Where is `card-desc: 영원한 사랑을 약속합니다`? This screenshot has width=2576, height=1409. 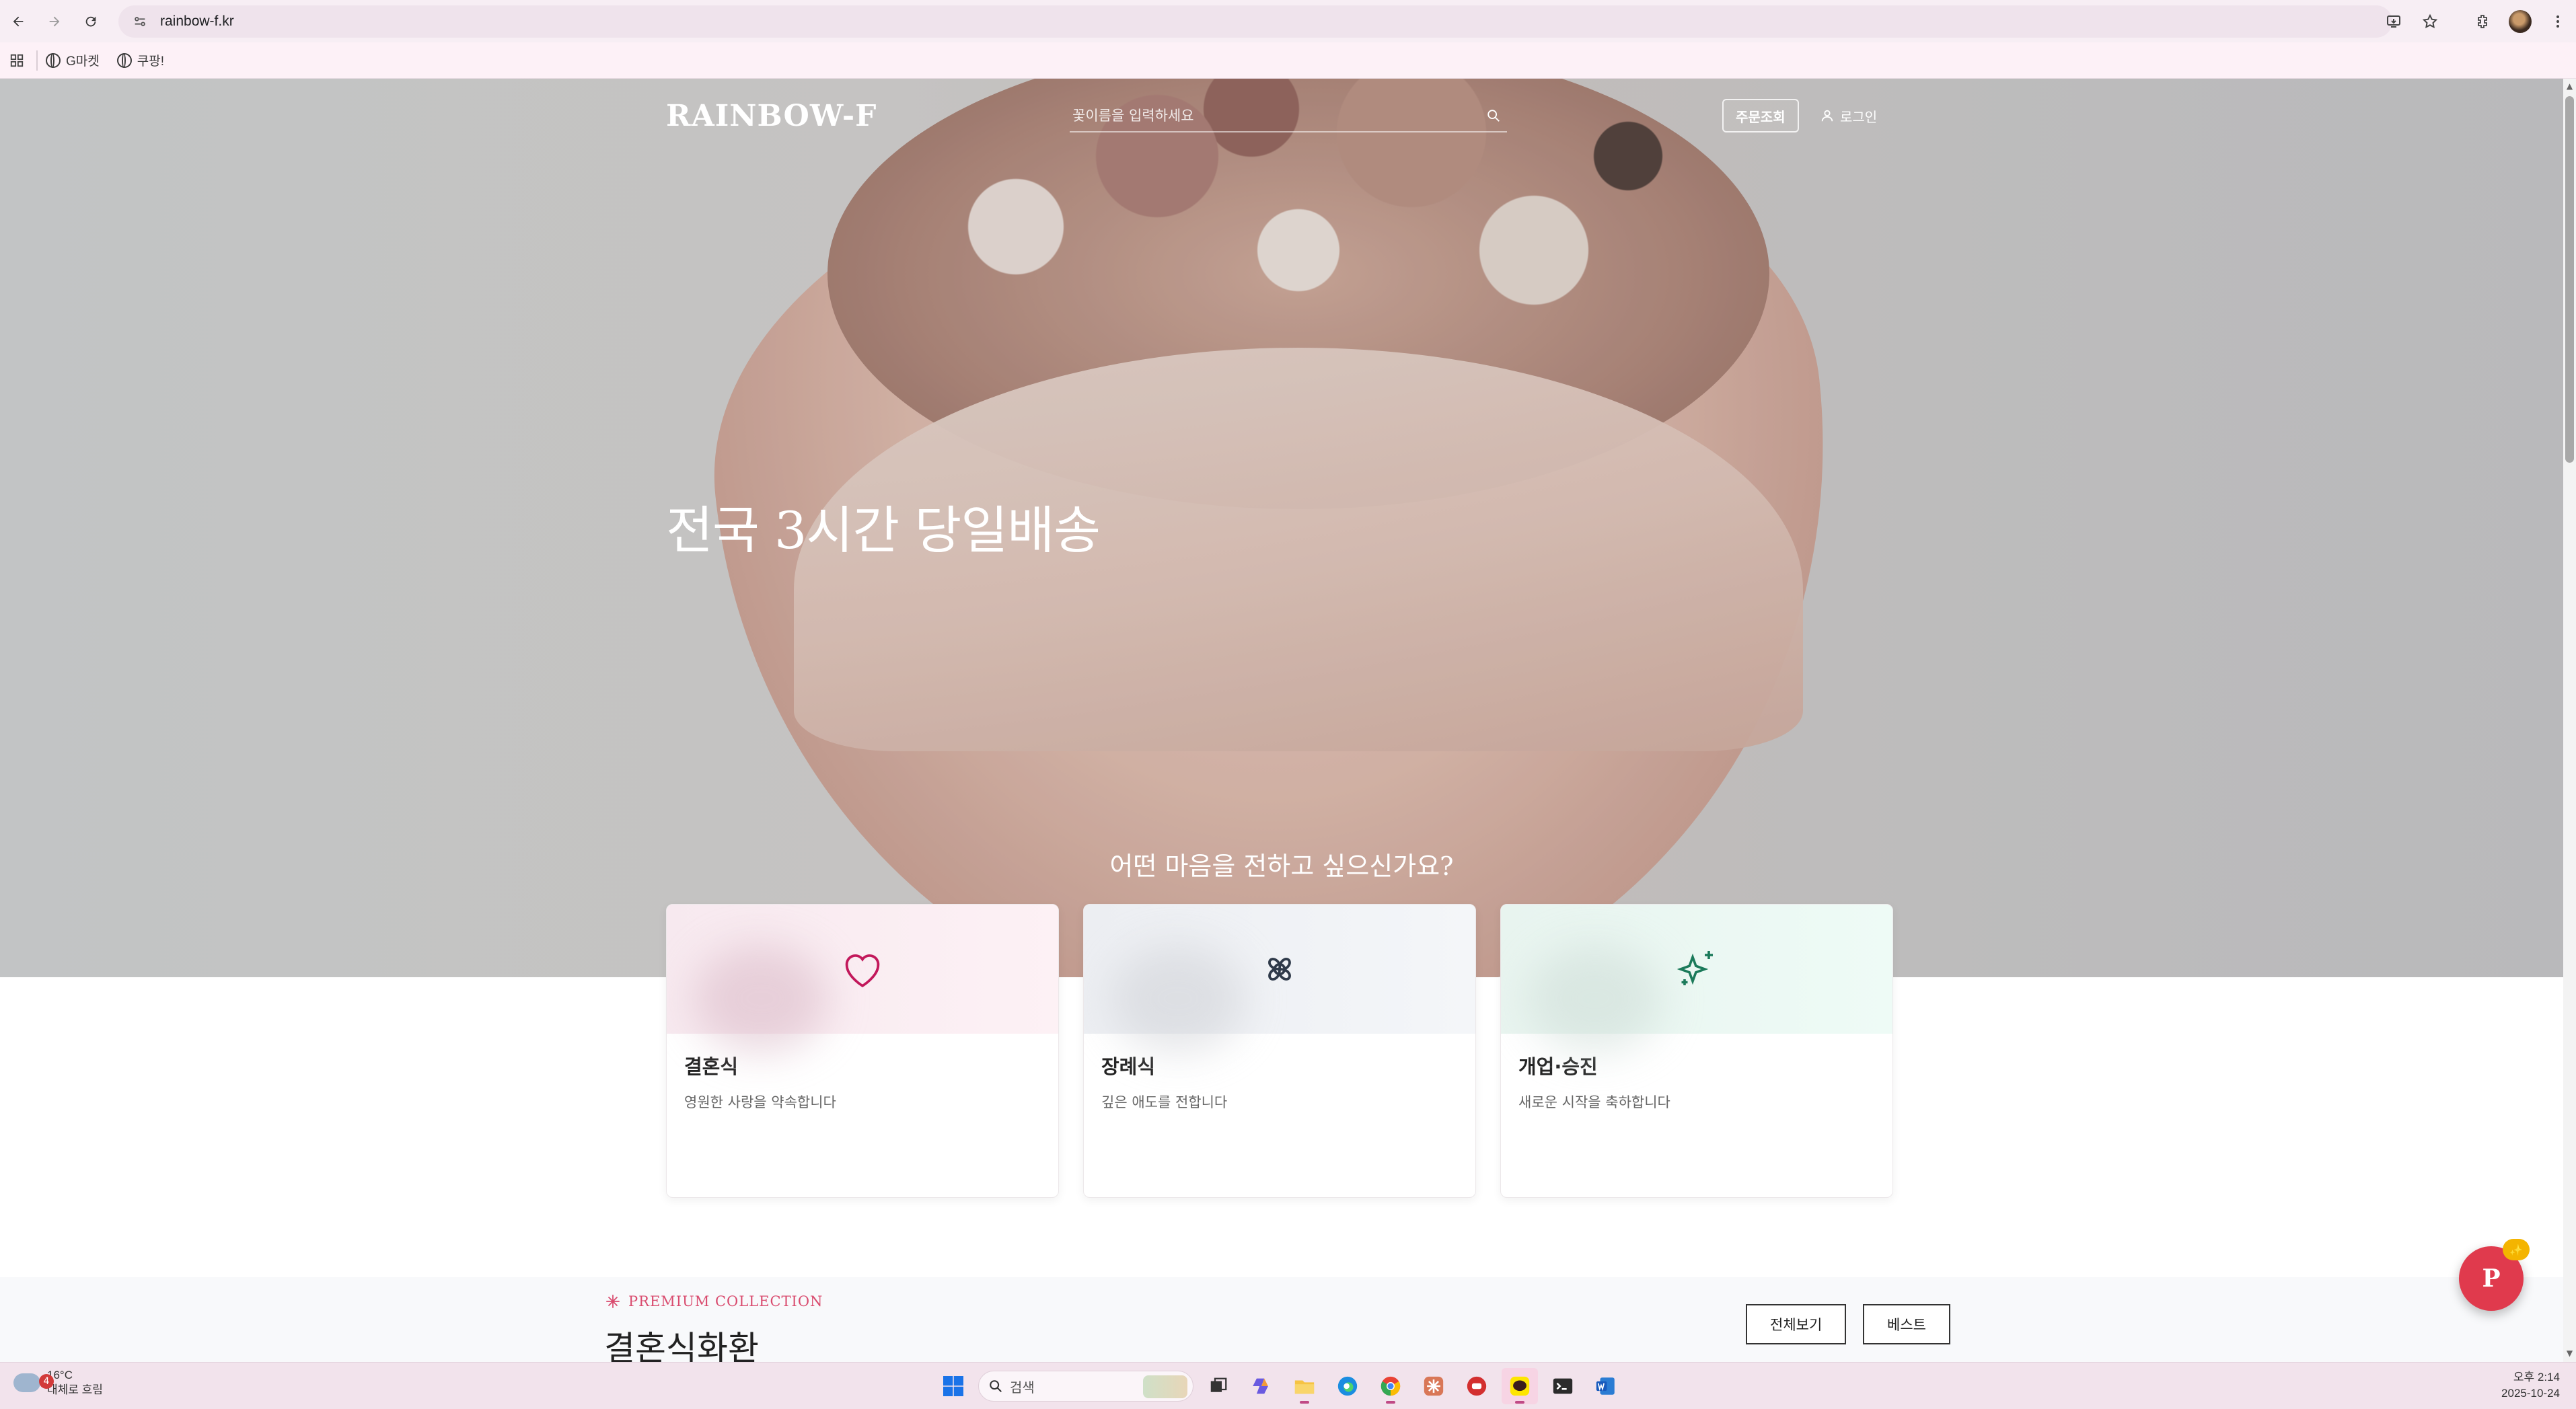 card-desc: 영원한 사랑을 약속합니다 is located at coordinates (760, 1102).